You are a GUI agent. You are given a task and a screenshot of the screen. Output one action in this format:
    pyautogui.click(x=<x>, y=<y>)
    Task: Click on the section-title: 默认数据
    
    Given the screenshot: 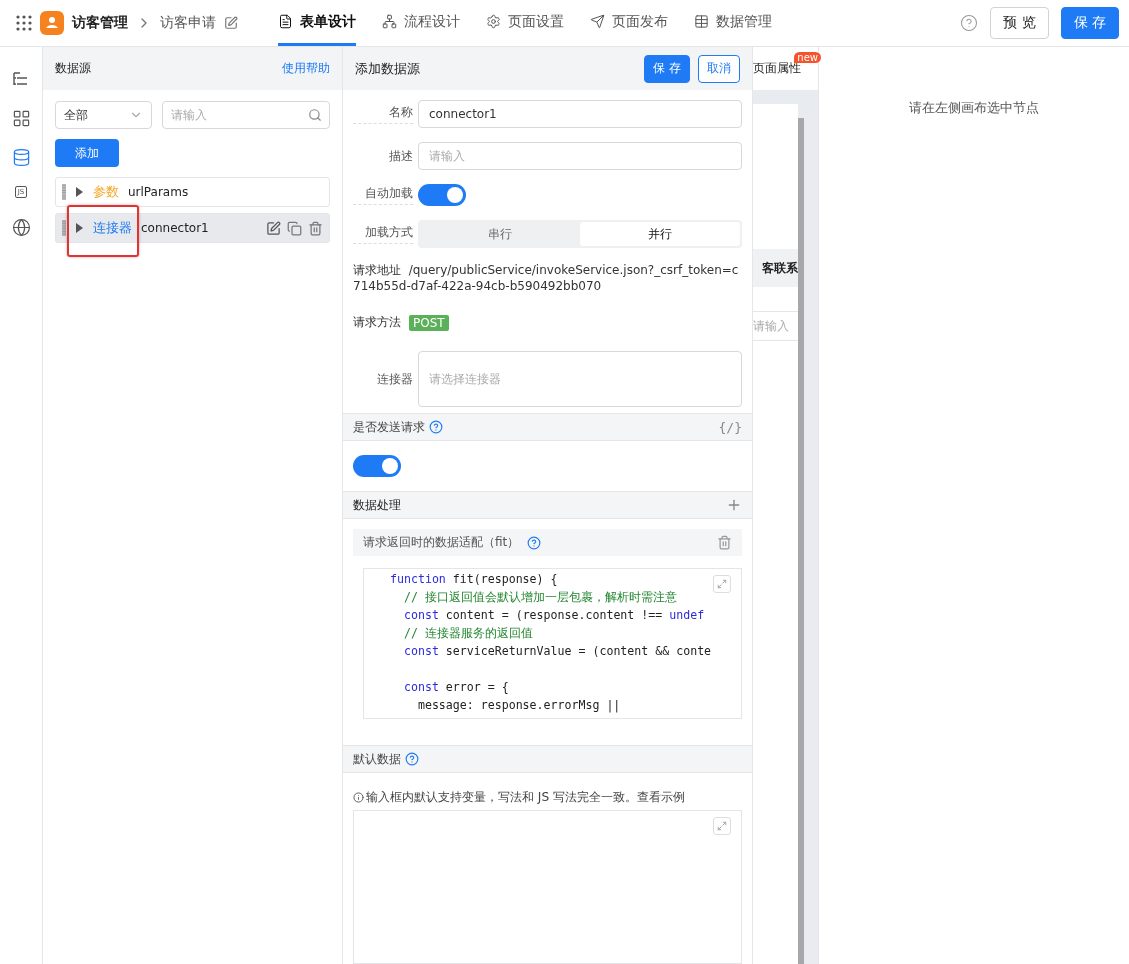 What is the action you would take?
    pyautogui.click(x=377, y=759)
    